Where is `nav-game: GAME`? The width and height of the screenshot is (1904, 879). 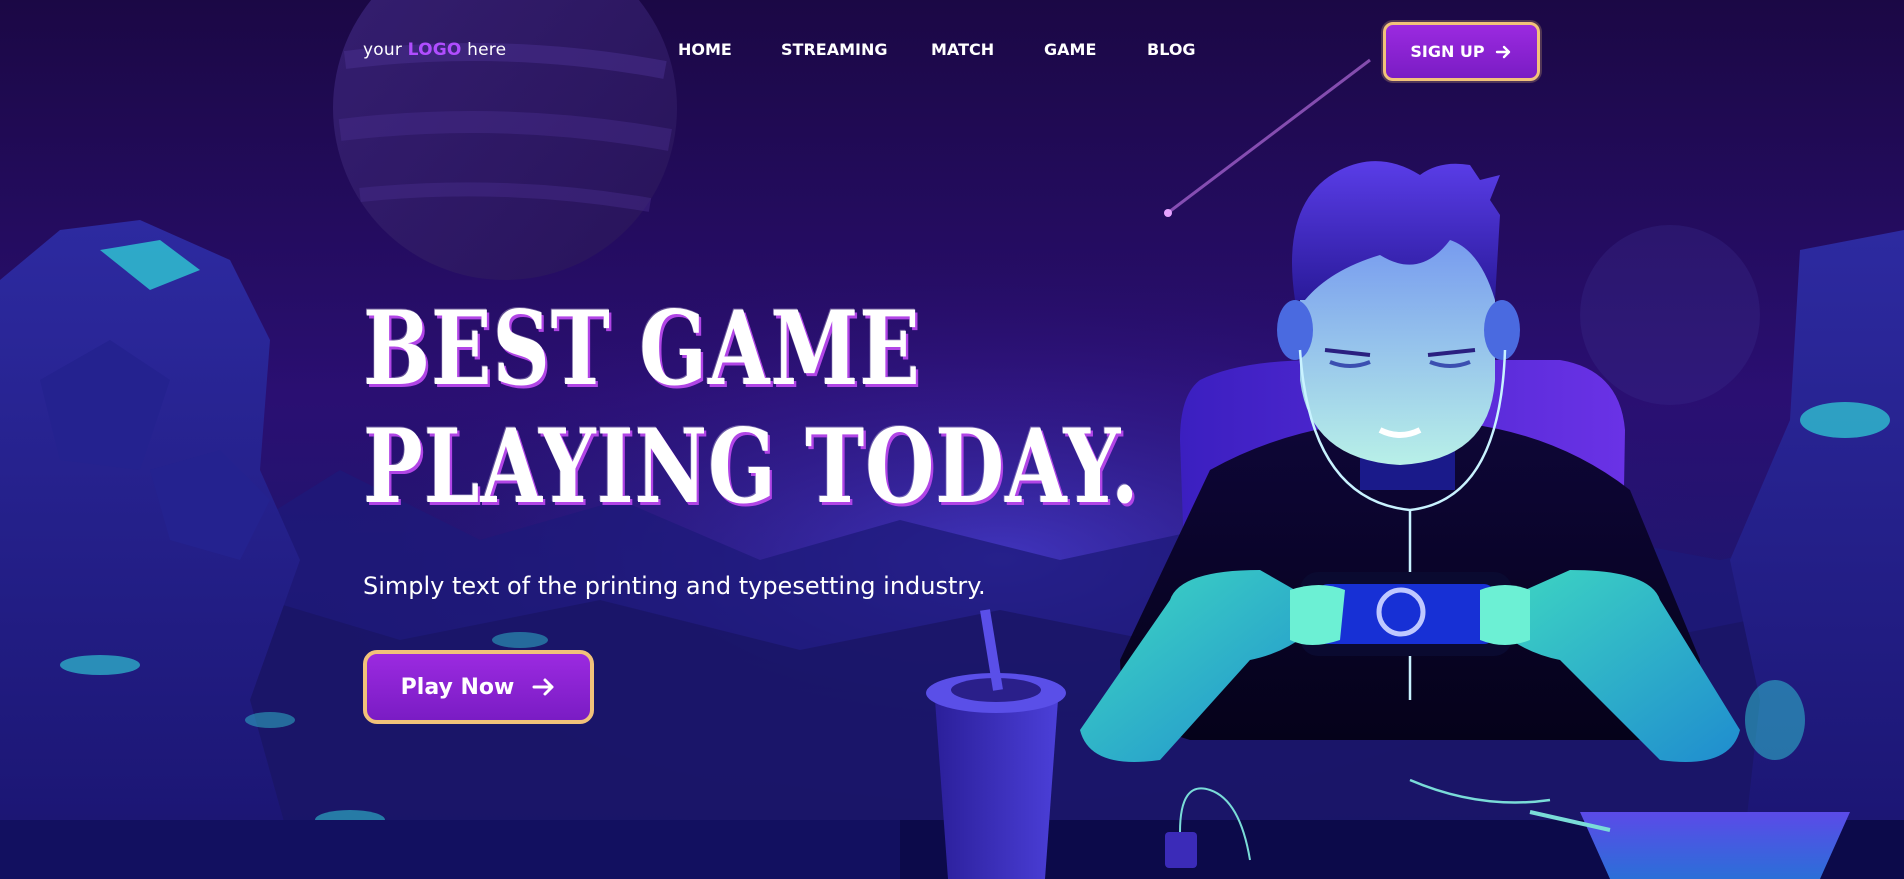
nav-game: GAME is located at coordinates (1070, 49).